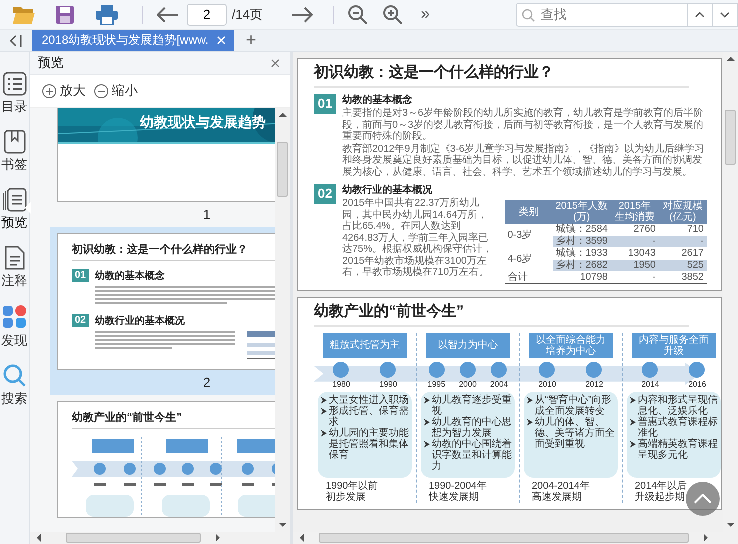 This screenshot has height=544, width=738. What do you see at coordinates (683, 278) in the screenshot?
I see `table-cell: 3852` at bounding box center [683, 278].